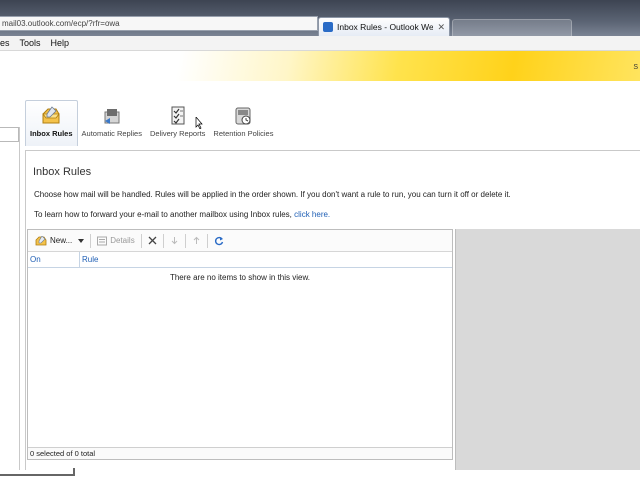 The width and height of the screenshot is (640, 480). Describe the element at coordinates (5, 43) in the screenshot. I see `menu-item-favorites: es` at that location.